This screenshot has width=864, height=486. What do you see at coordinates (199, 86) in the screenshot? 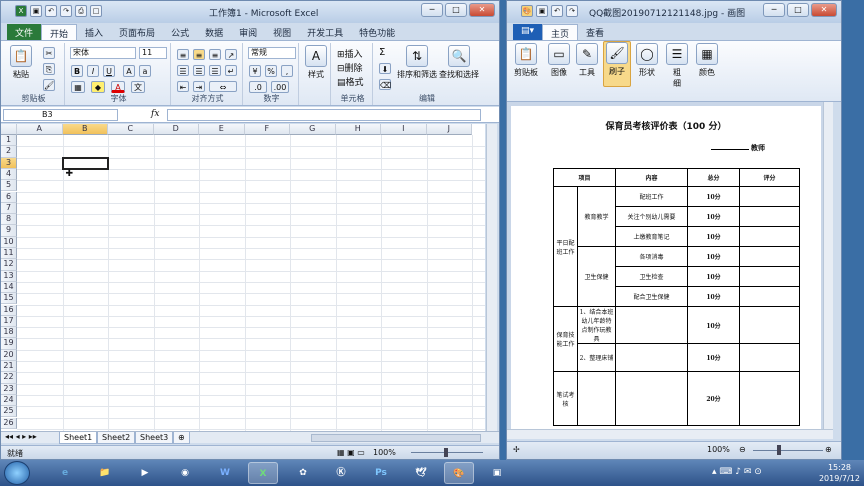
I see `increase-indent-icon: ⇥` at bounding box center [199, 86].